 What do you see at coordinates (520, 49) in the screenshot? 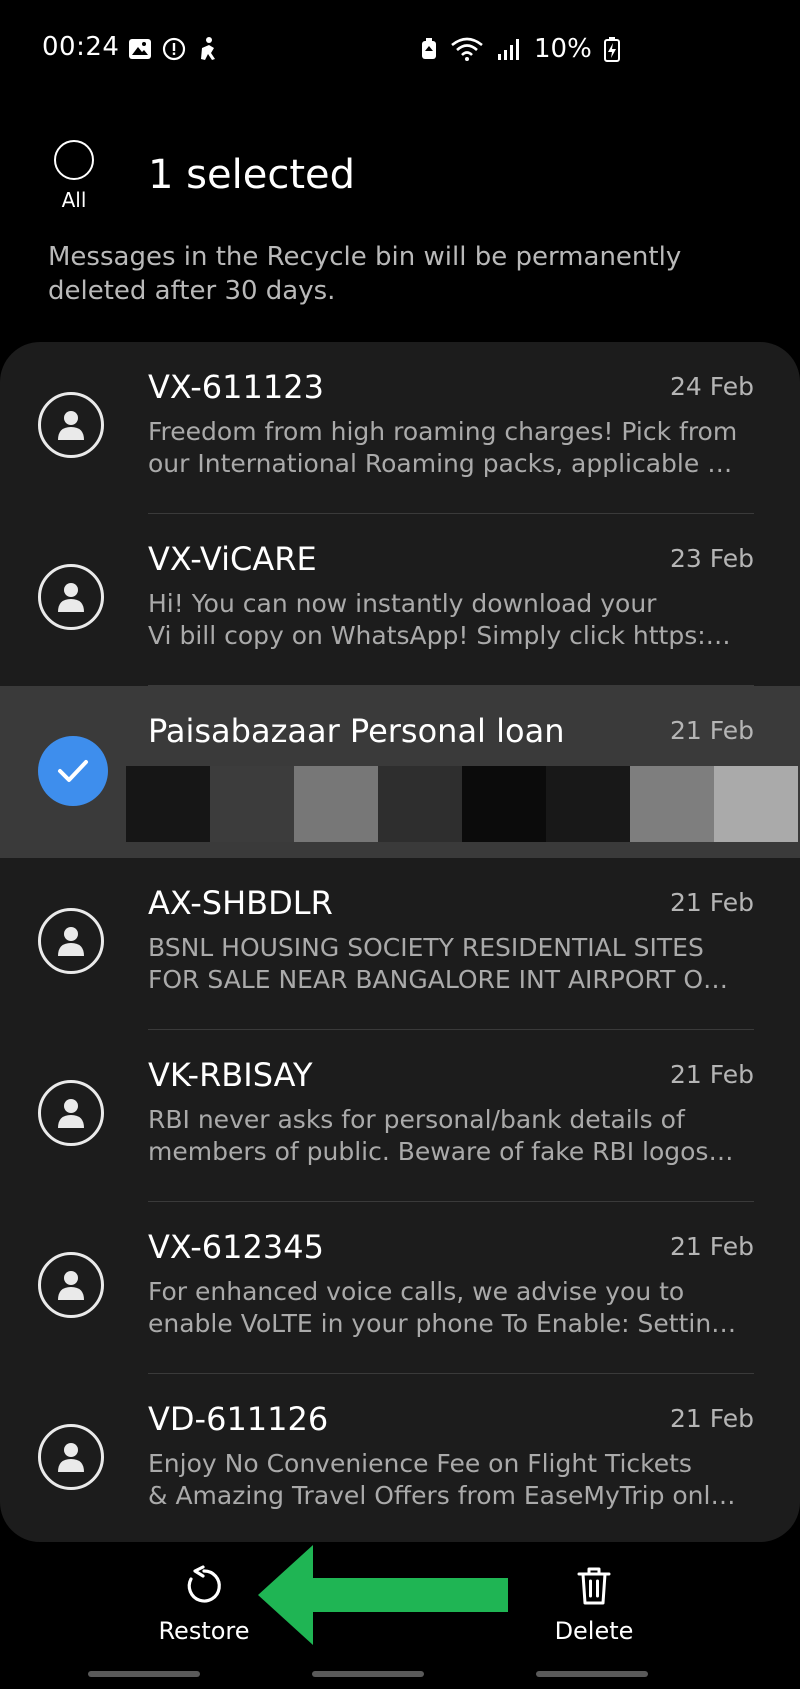
I see `status-icons-right: 10%` at bounding box center [520, 49].